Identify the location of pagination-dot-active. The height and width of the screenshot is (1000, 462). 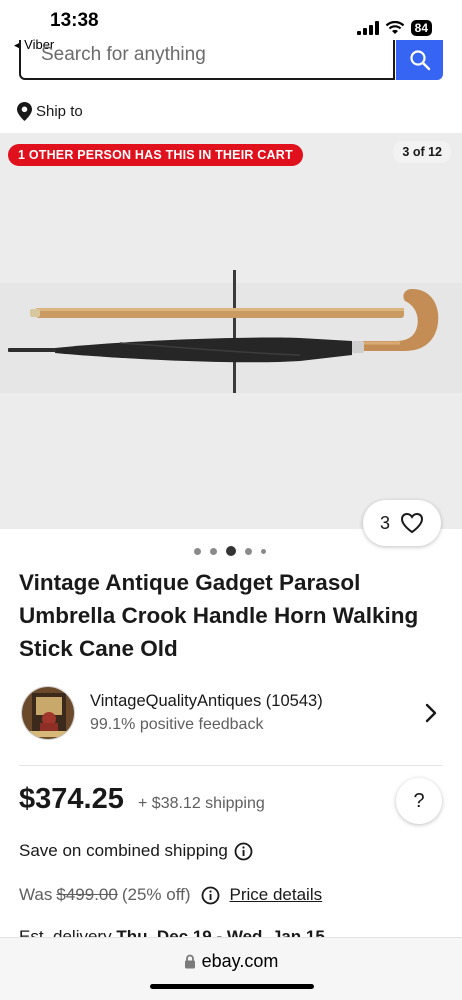
(231, 551).